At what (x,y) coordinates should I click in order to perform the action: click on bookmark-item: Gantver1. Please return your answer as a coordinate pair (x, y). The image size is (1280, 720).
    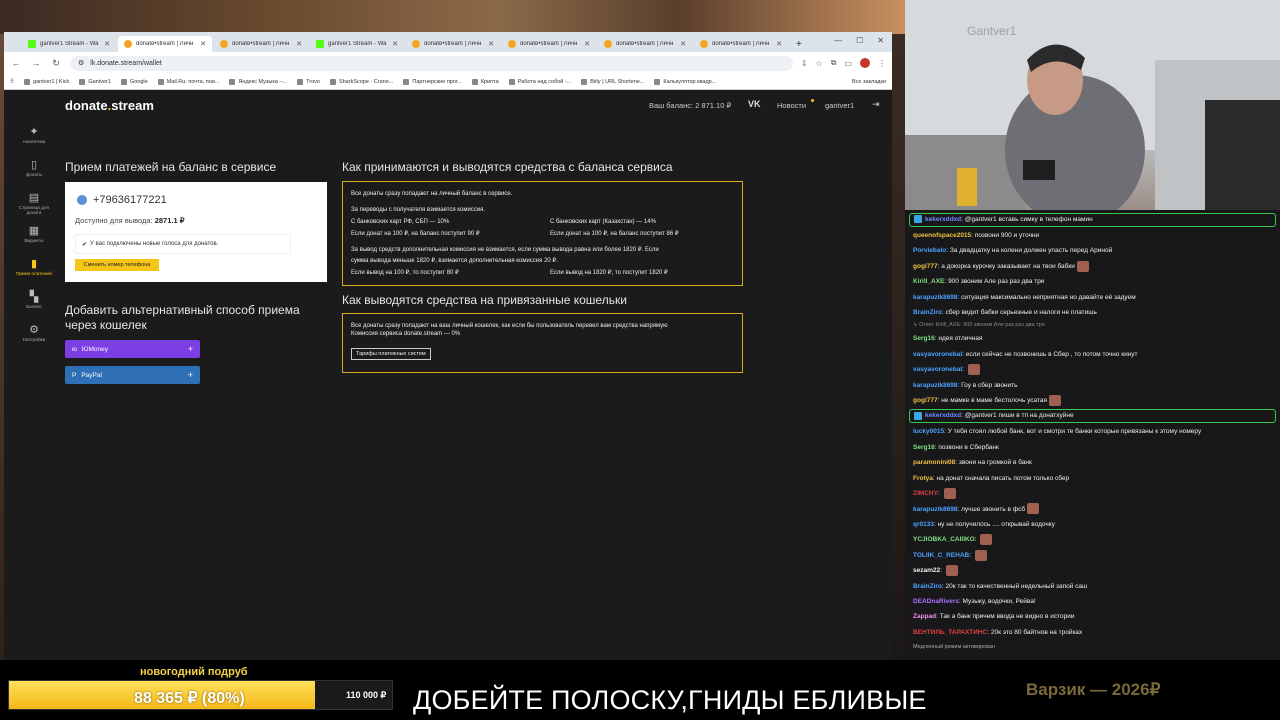
    Looking at the image, I should click on (95, 81).